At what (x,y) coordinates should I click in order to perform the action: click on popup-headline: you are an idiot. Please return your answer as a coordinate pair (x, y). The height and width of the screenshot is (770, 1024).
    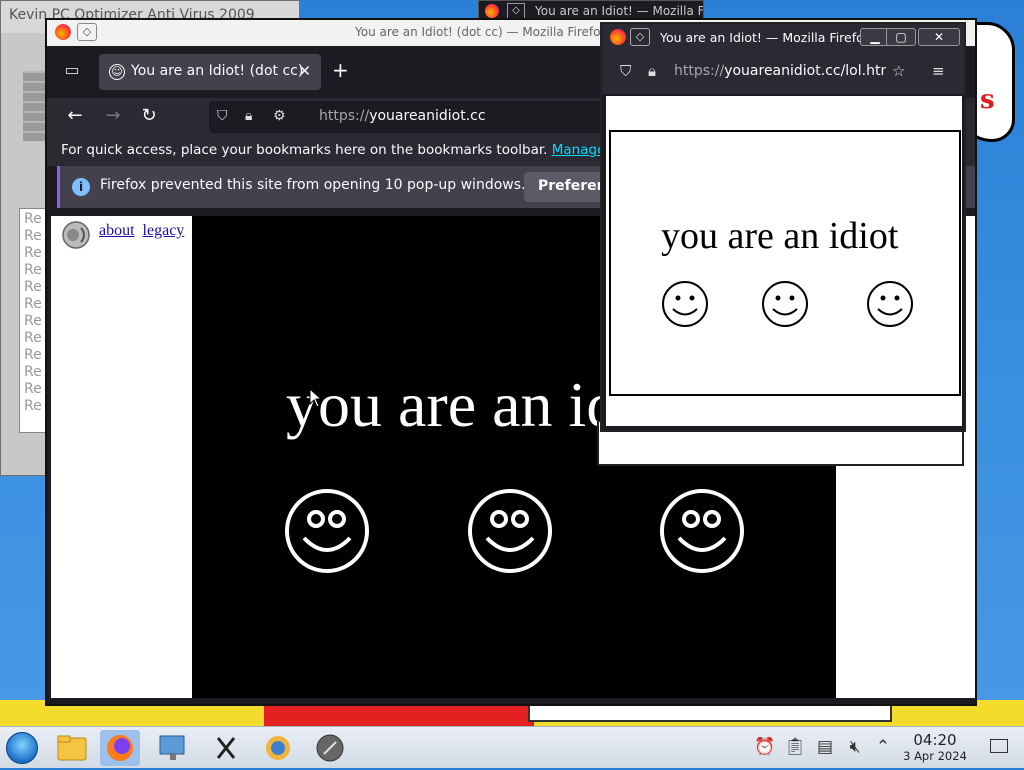
    Looking at the image, I should click on (780, 236).